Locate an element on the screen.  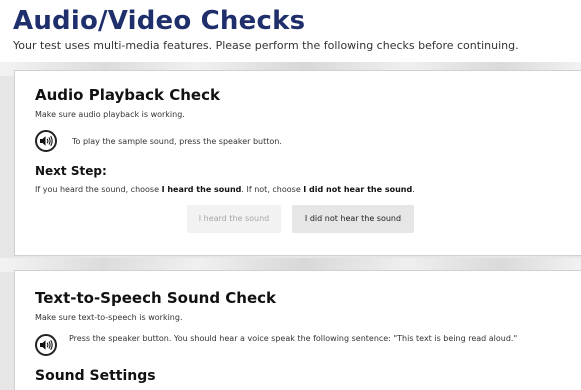
audio-check-title: Audio Playback Check is located at coordinates (127, 95).